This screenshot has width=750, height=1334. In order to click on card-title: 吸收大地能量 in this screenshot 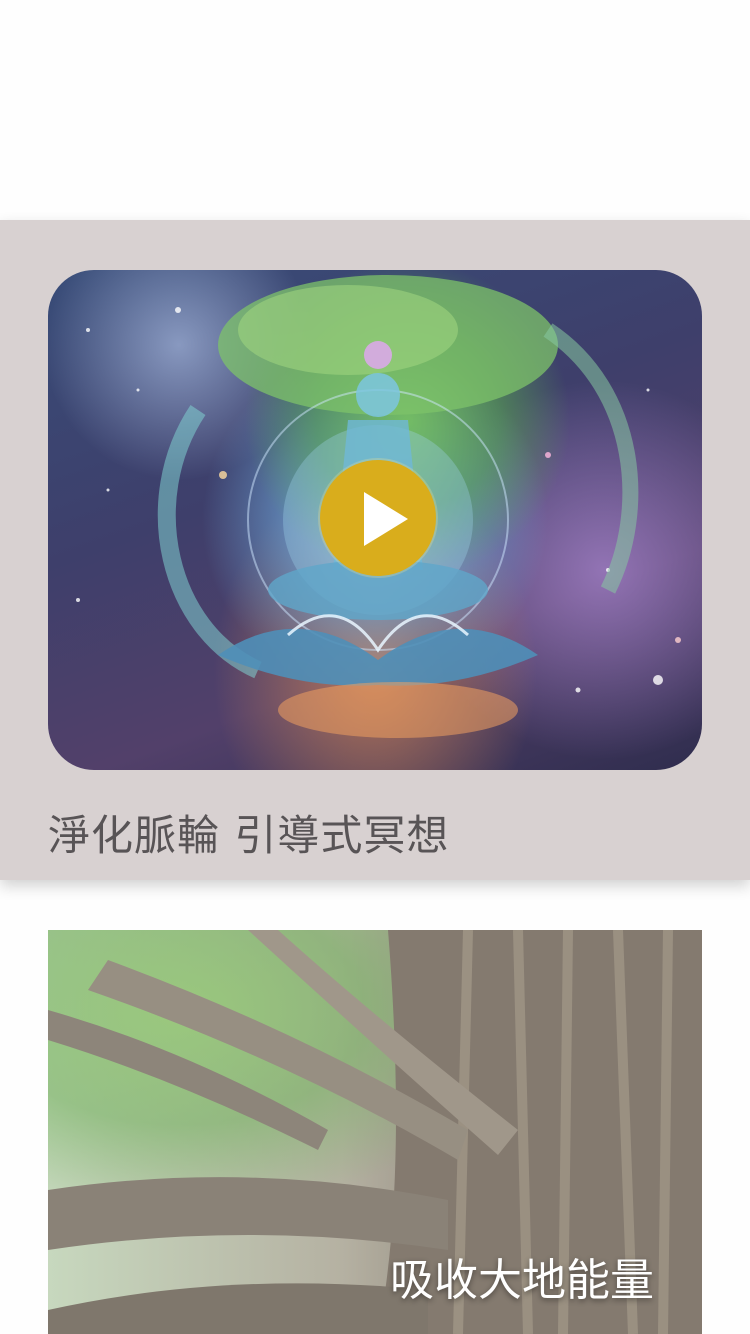, I will do `click(522, 1280)`.